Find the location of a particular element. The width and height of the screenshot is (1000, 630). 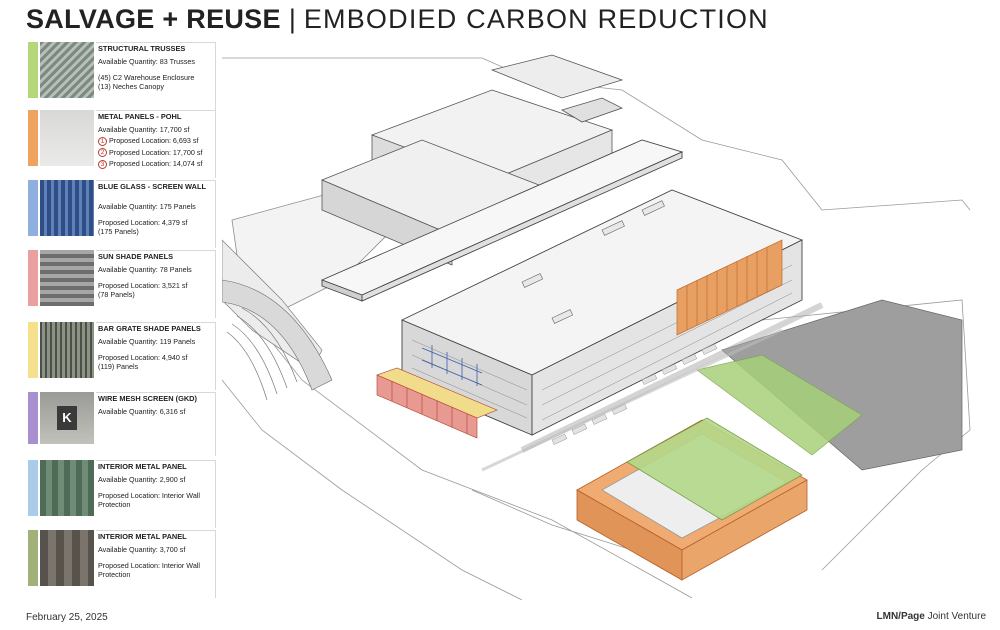

title-primary: SALVAGE + REUSE is located at coordinates (153, 18).